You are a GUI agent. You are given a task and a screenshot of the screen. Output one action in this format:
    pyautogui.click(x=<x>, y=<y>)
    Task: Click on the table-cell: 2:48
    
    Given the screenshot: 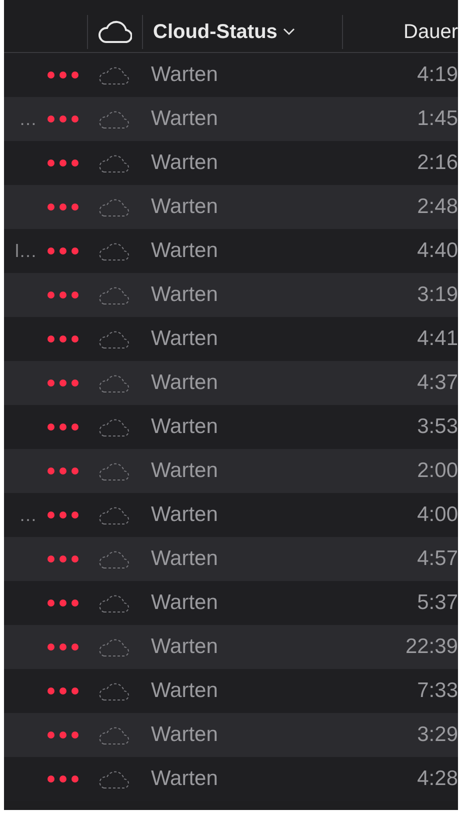 What is the action you would take?
    pyautogui.click(x=437, y=207)
    